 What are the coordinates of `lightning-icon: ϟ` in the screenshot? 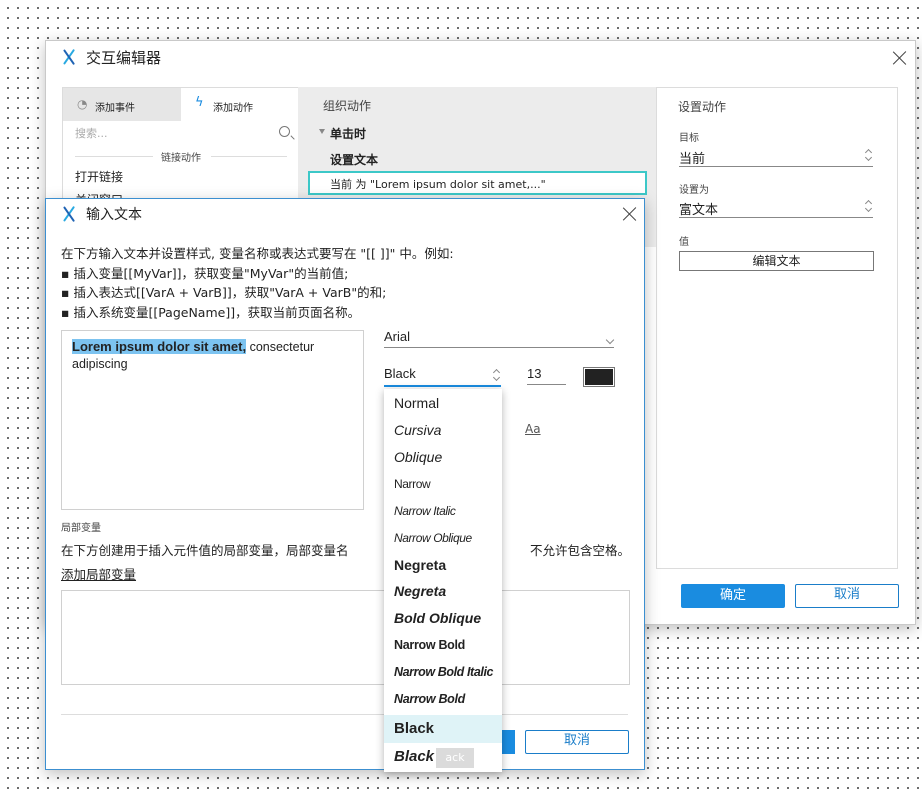 It's located at (199, 102).